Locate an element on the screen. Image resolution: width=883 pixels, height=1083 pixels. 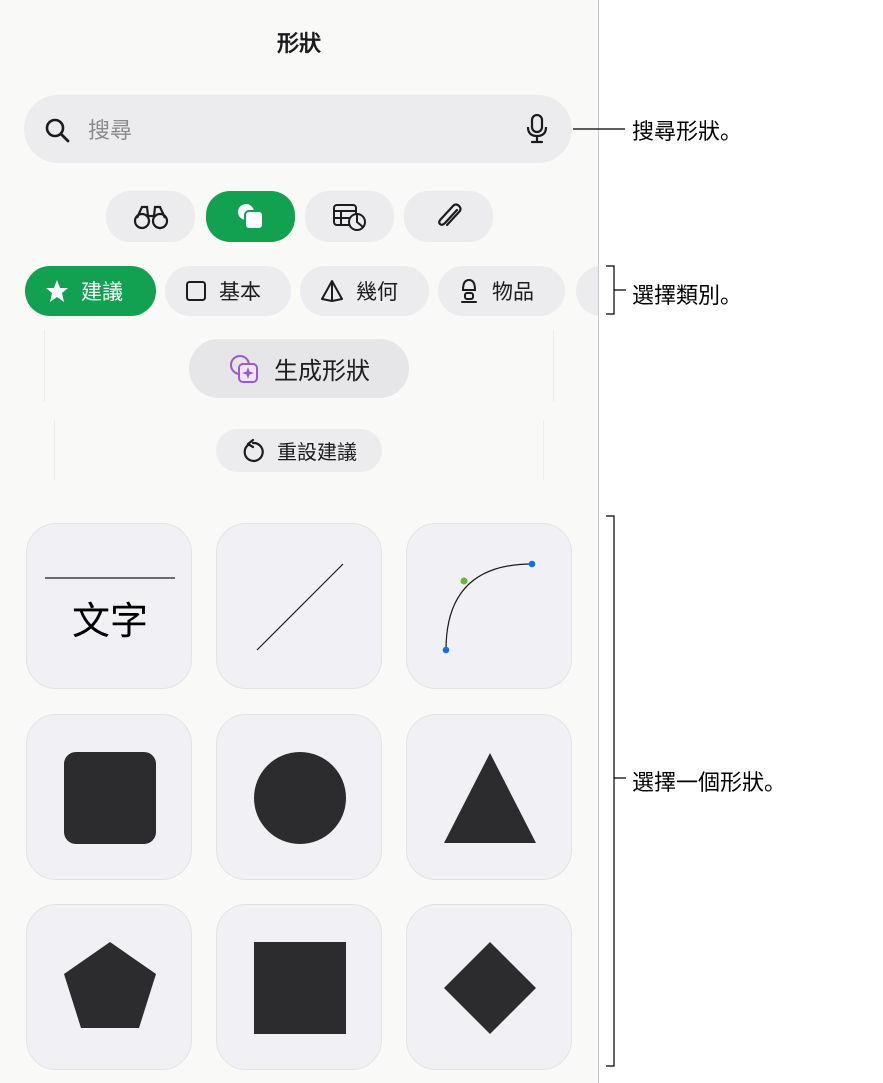
rounded-square-shape is located at coordinates (110, 798).